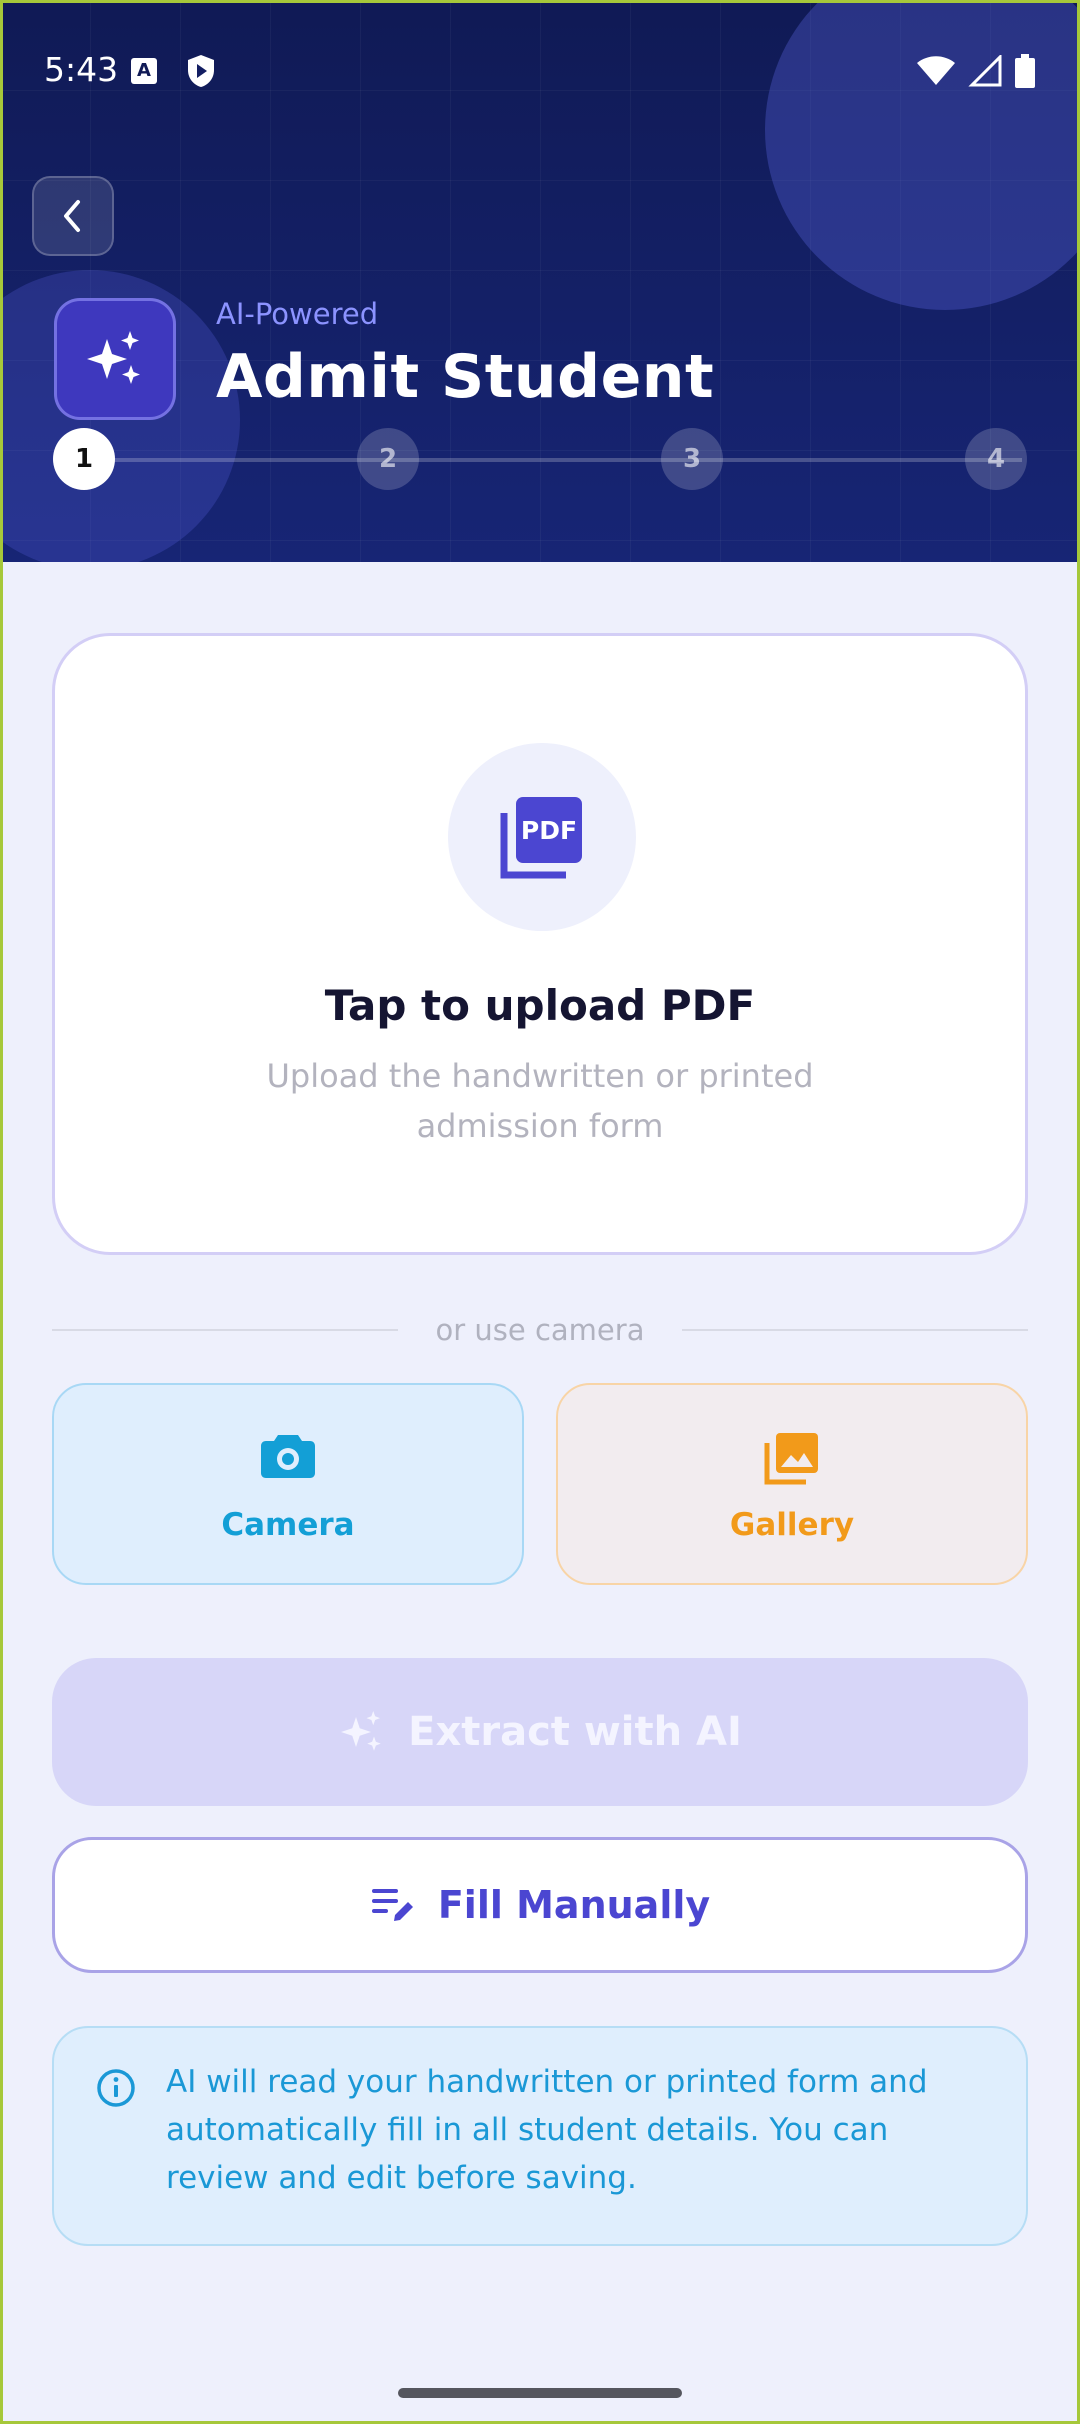 The image size is (1080, 2424). What do you see at coordinates (144, 71) in the screenshot?
I see `a-notification-icon: A` at bounding box center [144, 71].